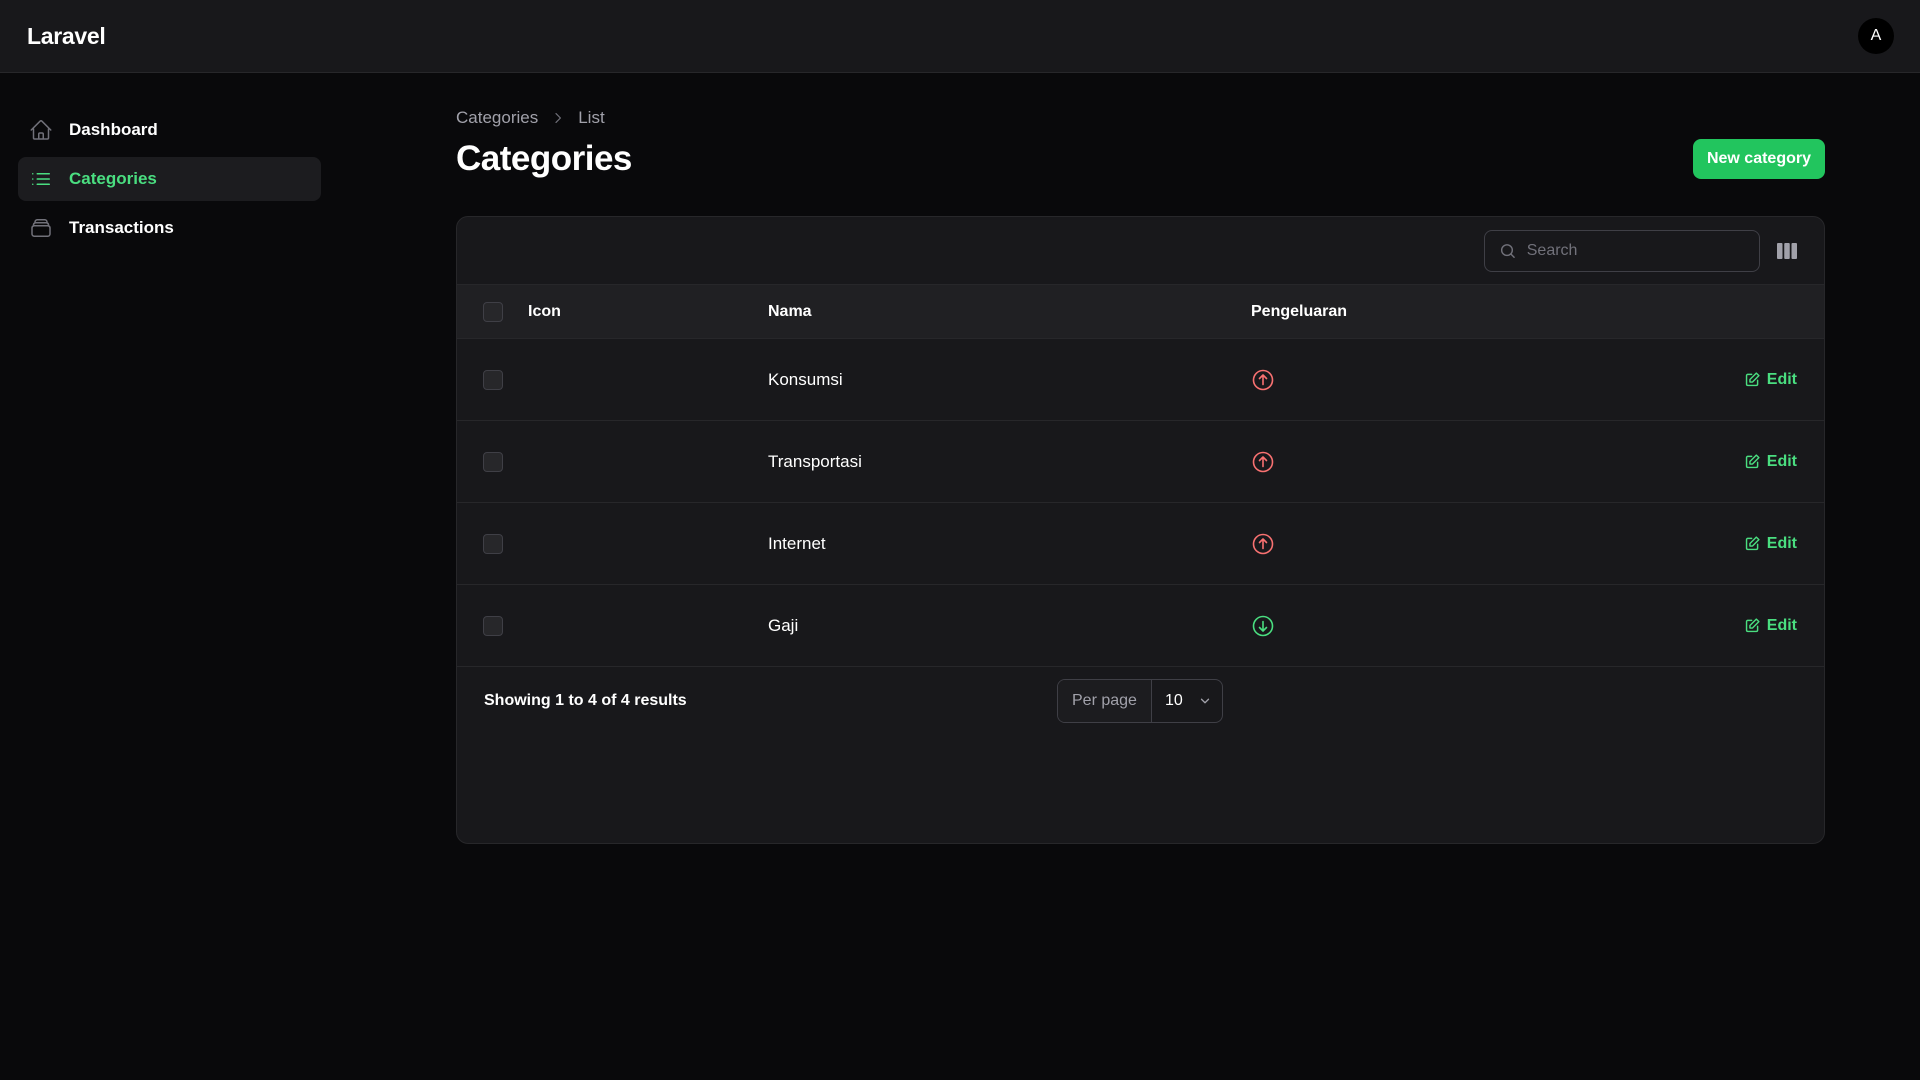 This screenshot has height=1080, width=1920. I want to click on per-page-control: Per page 10, so click(1140, 701).